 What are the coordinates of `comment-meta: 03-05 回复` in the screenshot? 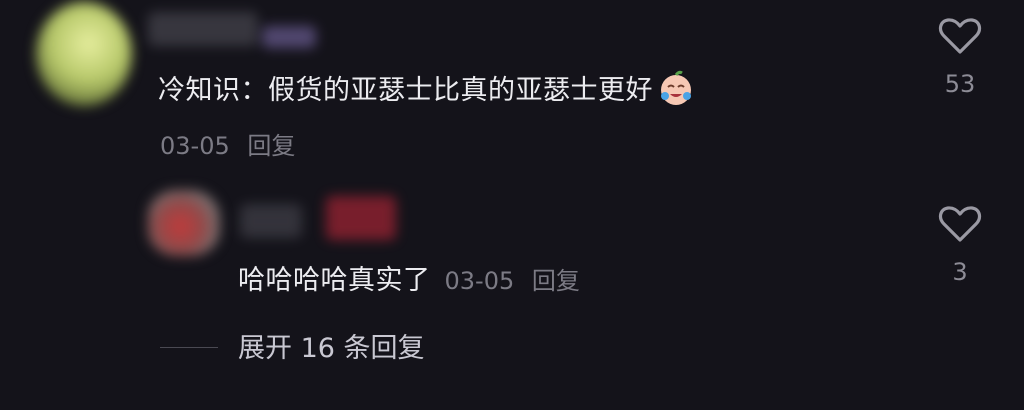 It's located at (227, 143).